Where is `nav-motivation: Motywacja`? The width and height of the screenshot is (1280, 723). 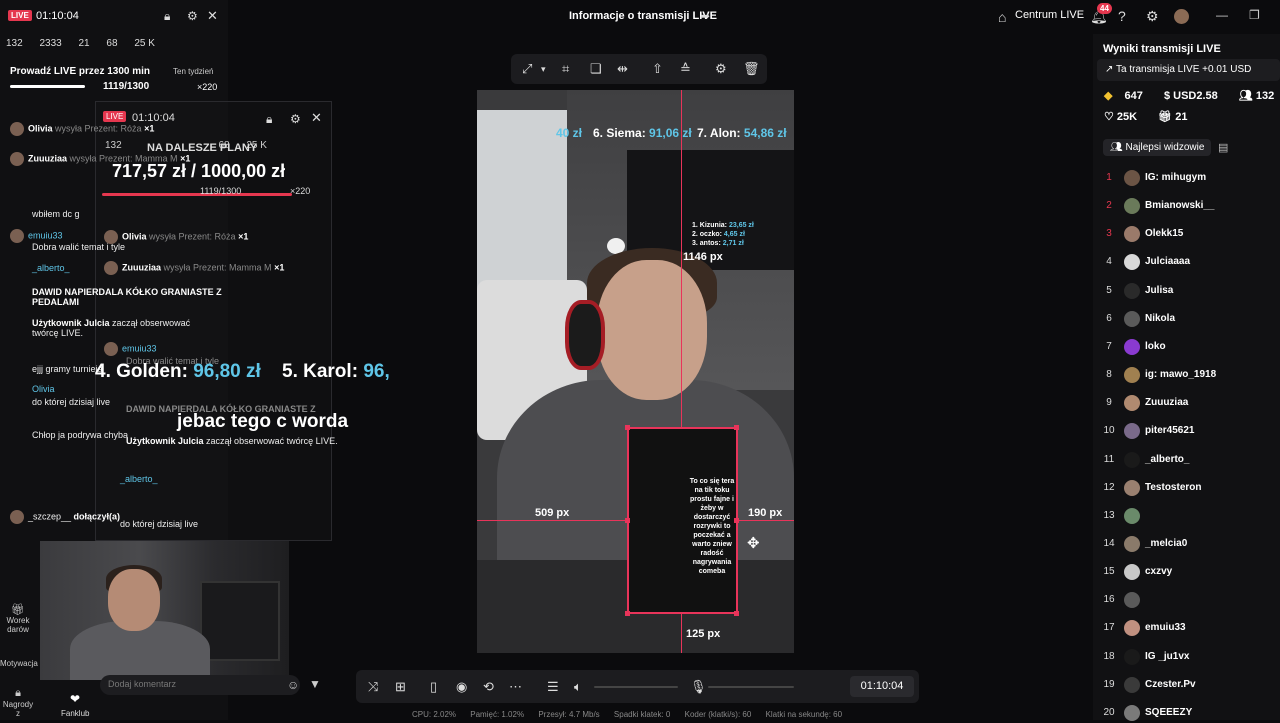
nav-motivation: Motywacja is located at coordinates (19, 663).